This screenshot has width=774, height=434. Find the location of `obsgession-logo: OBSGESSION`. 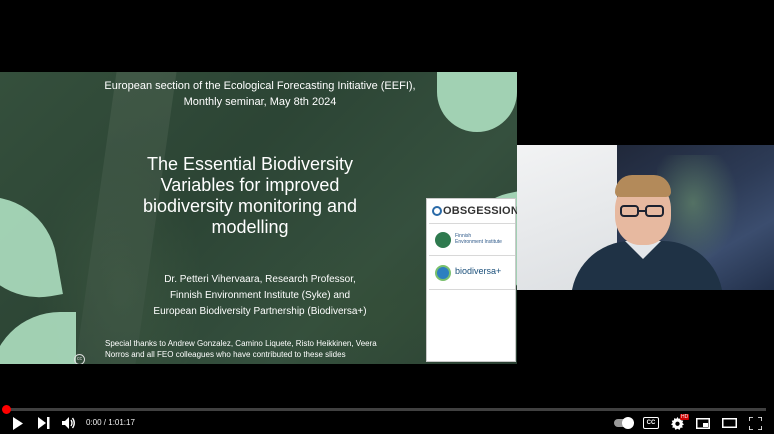

obsgession-logo: OBSGESSION is located at coordinates (474, 212).